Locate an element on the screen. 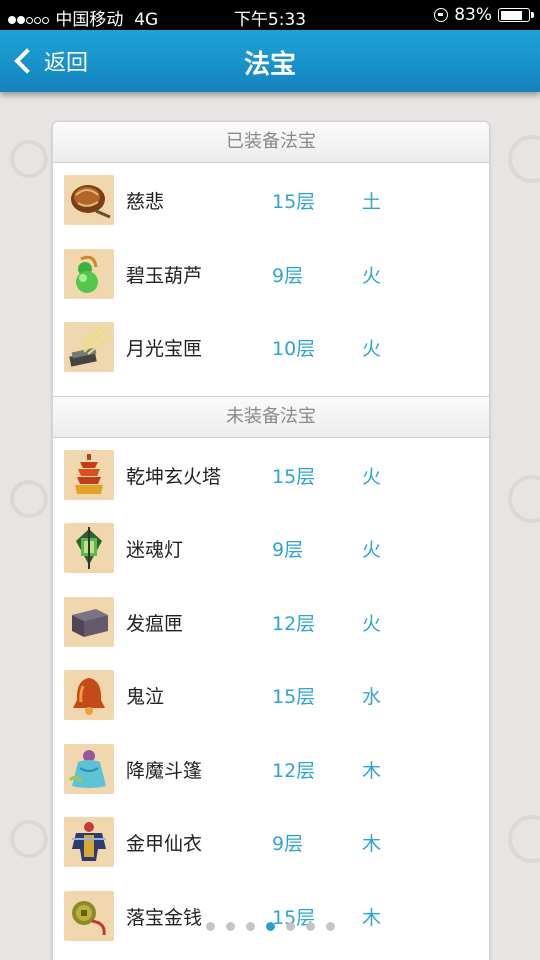 Image resolution: width=540 pixels, height=960 pixels. pagoda-icon is located at coordinates (89, 474).